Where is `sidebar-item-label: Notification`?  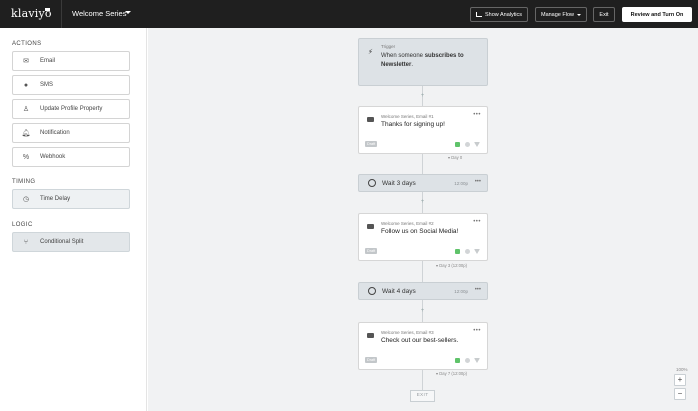 sidebar-item-label: Notification is located at coordinates (55, 133).